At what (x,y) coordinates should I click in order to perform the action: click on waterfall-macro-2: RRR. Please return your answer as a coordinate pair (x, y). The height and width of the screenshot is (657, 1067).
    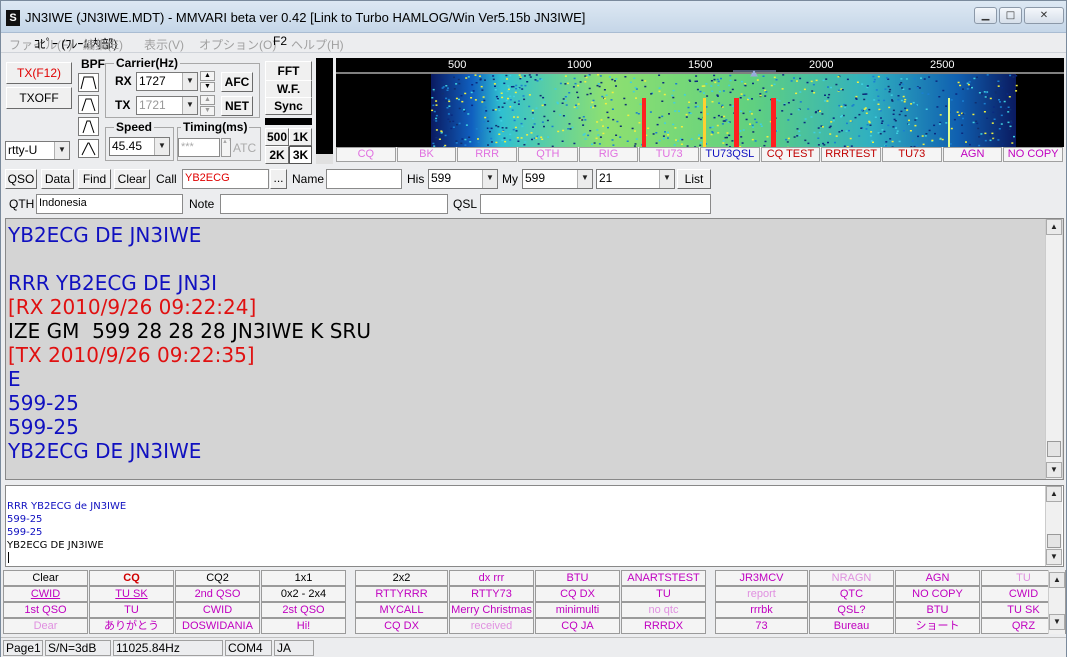
    Looking at the image, I should click on (487, 154).